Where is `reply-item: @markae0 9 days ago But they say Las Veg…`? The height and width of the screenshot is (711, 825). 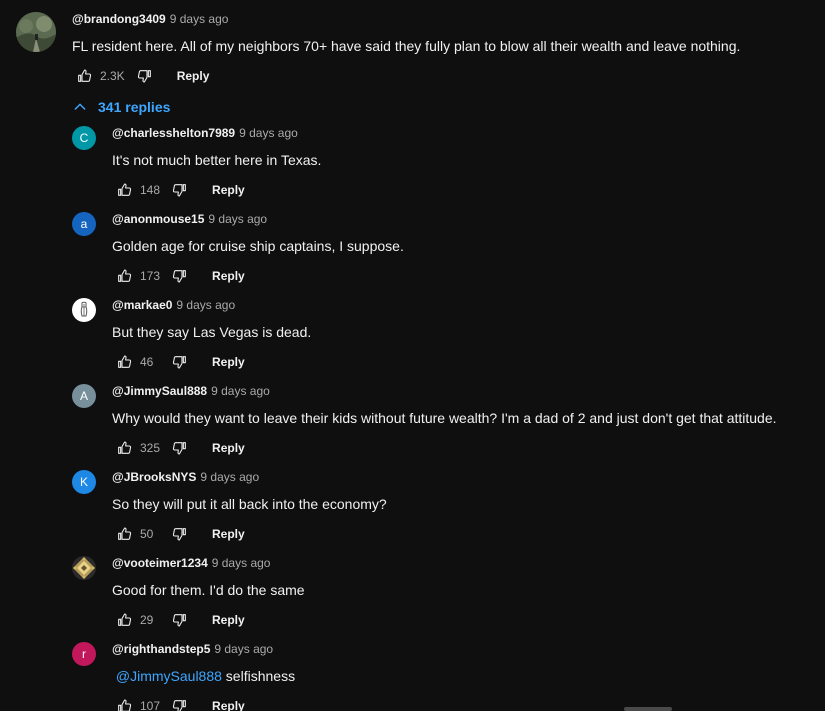 reply-item: @markae0 9 days ago But they say Las Veg… is located at coordinates (447, 341).